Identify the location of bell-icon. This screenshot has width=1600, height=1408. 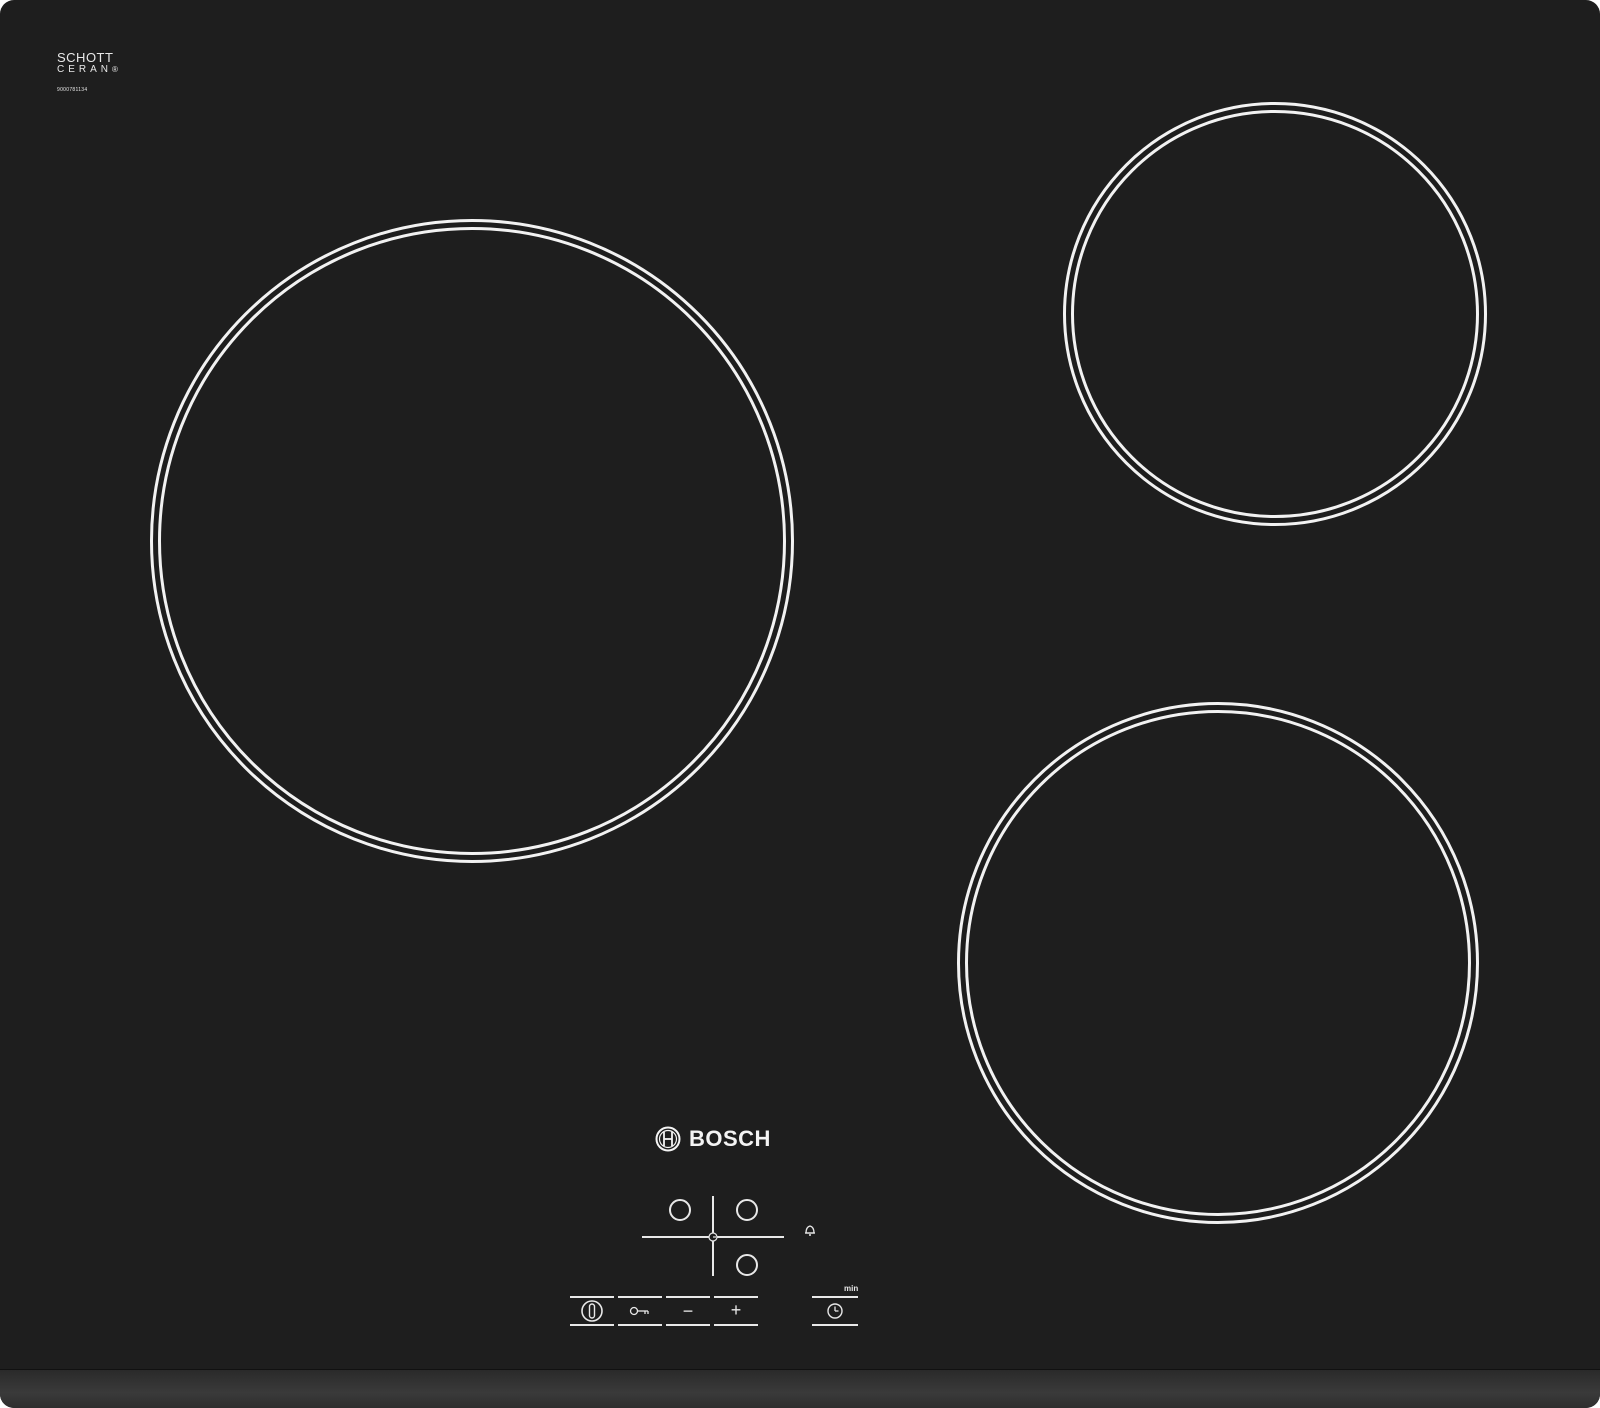
(810, 1230).